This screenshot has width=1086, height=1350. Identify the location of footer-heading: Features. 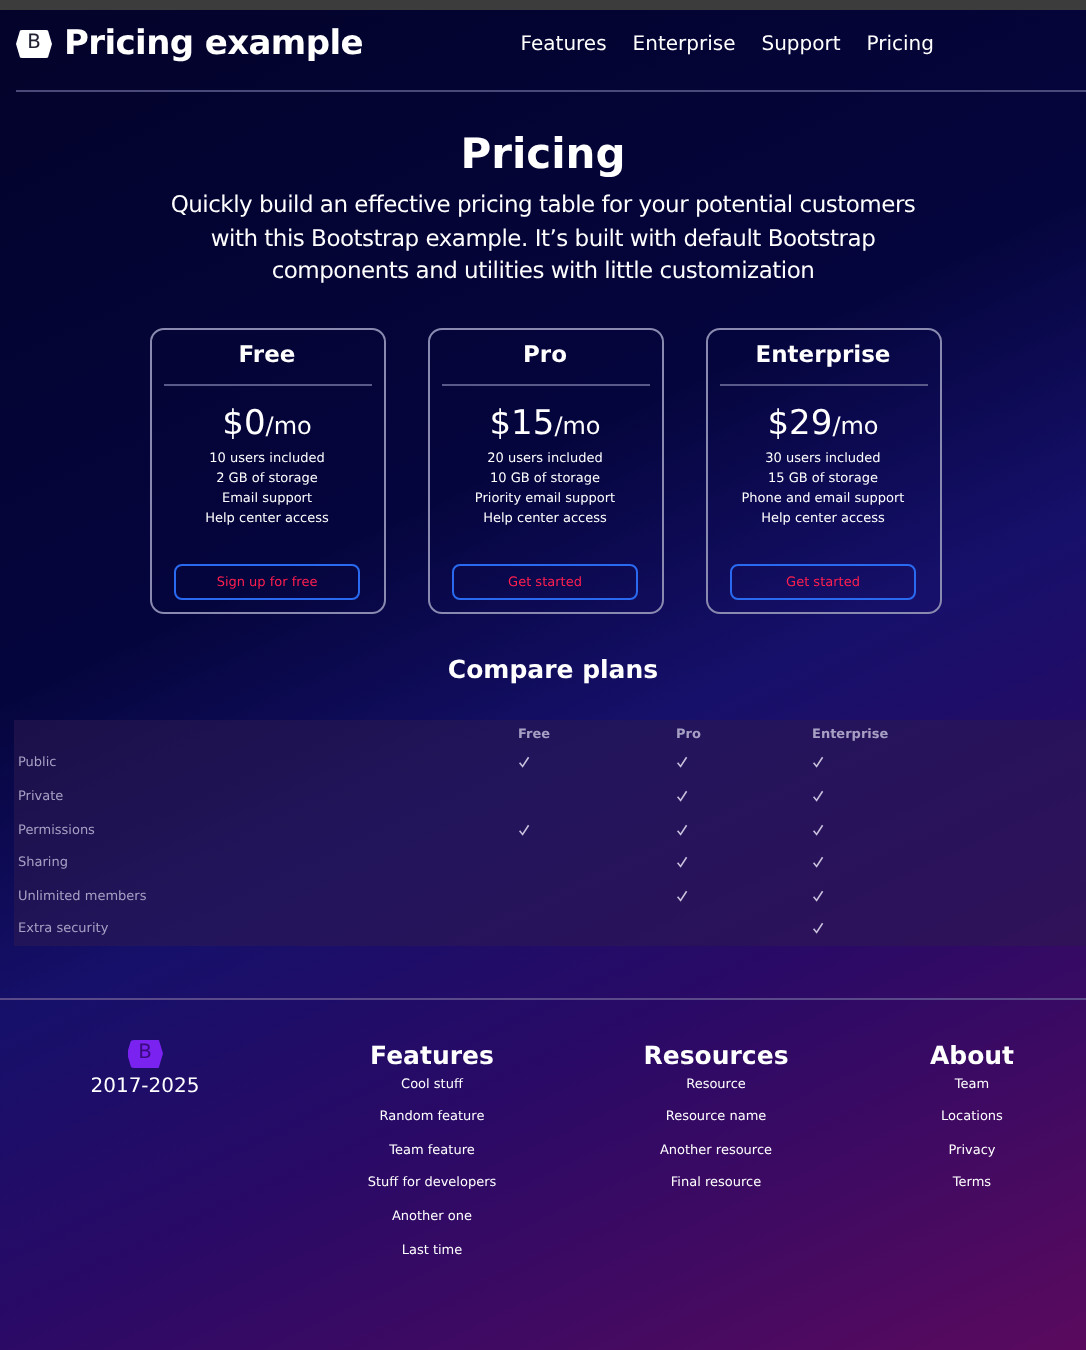
(432, 1055).